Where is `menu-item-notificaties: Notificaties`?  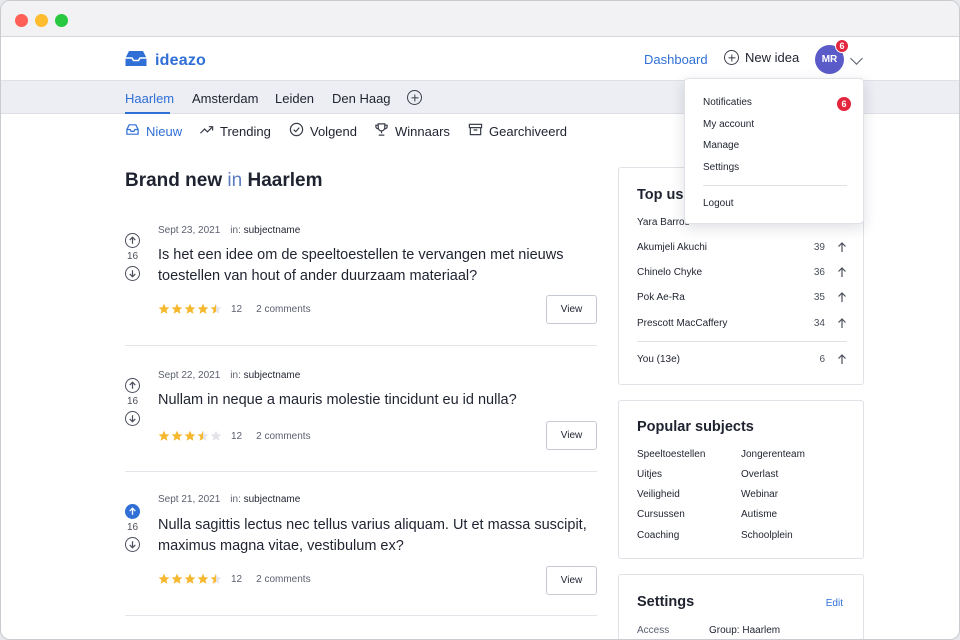 menu-item-notificaties: Notificaties is located at coordinates (727, 102).